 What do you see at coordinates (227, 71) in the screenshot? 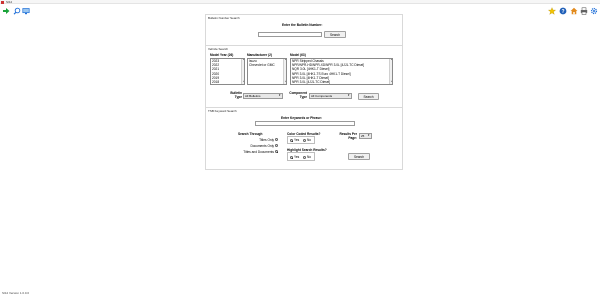
I see `model-year-list: 2023 2022 2021 2020 2019 2018 ▲ ▼` at bounding box center [227, 71].